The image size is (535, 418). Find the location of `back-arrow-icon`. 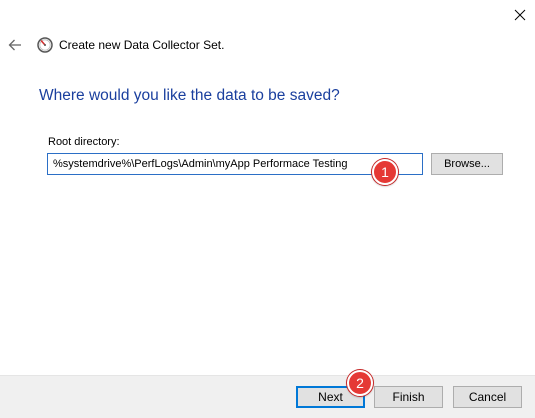

back-arrow-icon is located at coordinates (14, 45).